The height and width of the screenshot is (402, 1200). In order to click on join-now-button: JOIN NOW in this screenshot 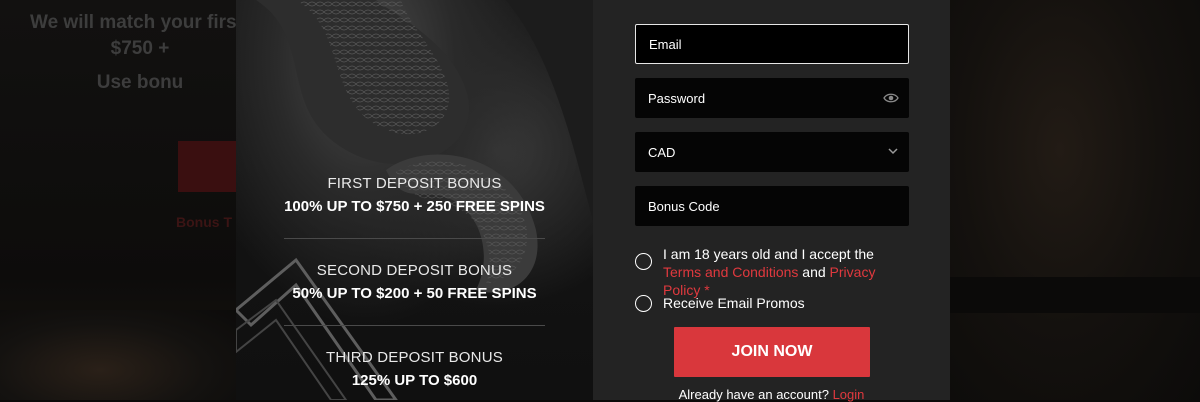, I will do `click(772, 352)`.